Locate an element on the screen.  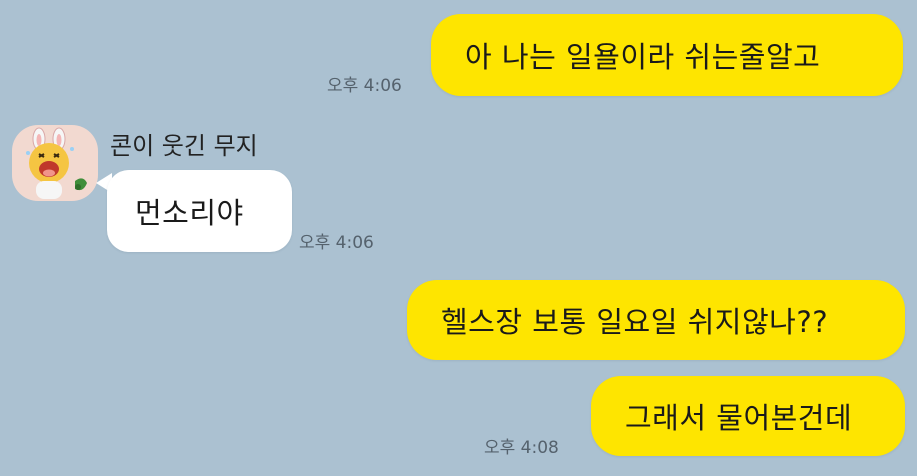
message-bubble-sent: 그래서 물어본건데 is located at coordinates (748, 416).